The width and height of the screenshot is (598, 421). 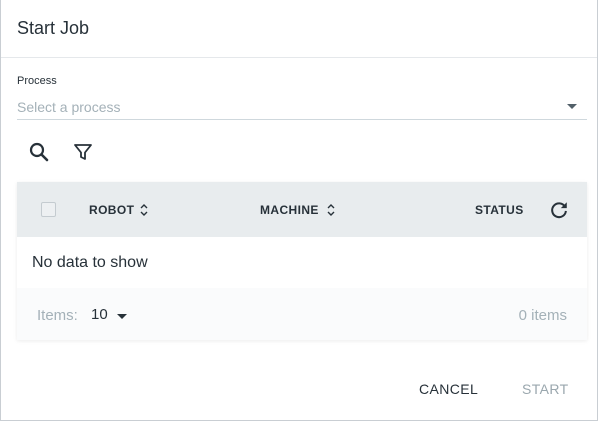 What do you see at coordinates (53, 28) in the screenshot?
I see `dialog-title: Start Job` at bounding box center [53, 28].